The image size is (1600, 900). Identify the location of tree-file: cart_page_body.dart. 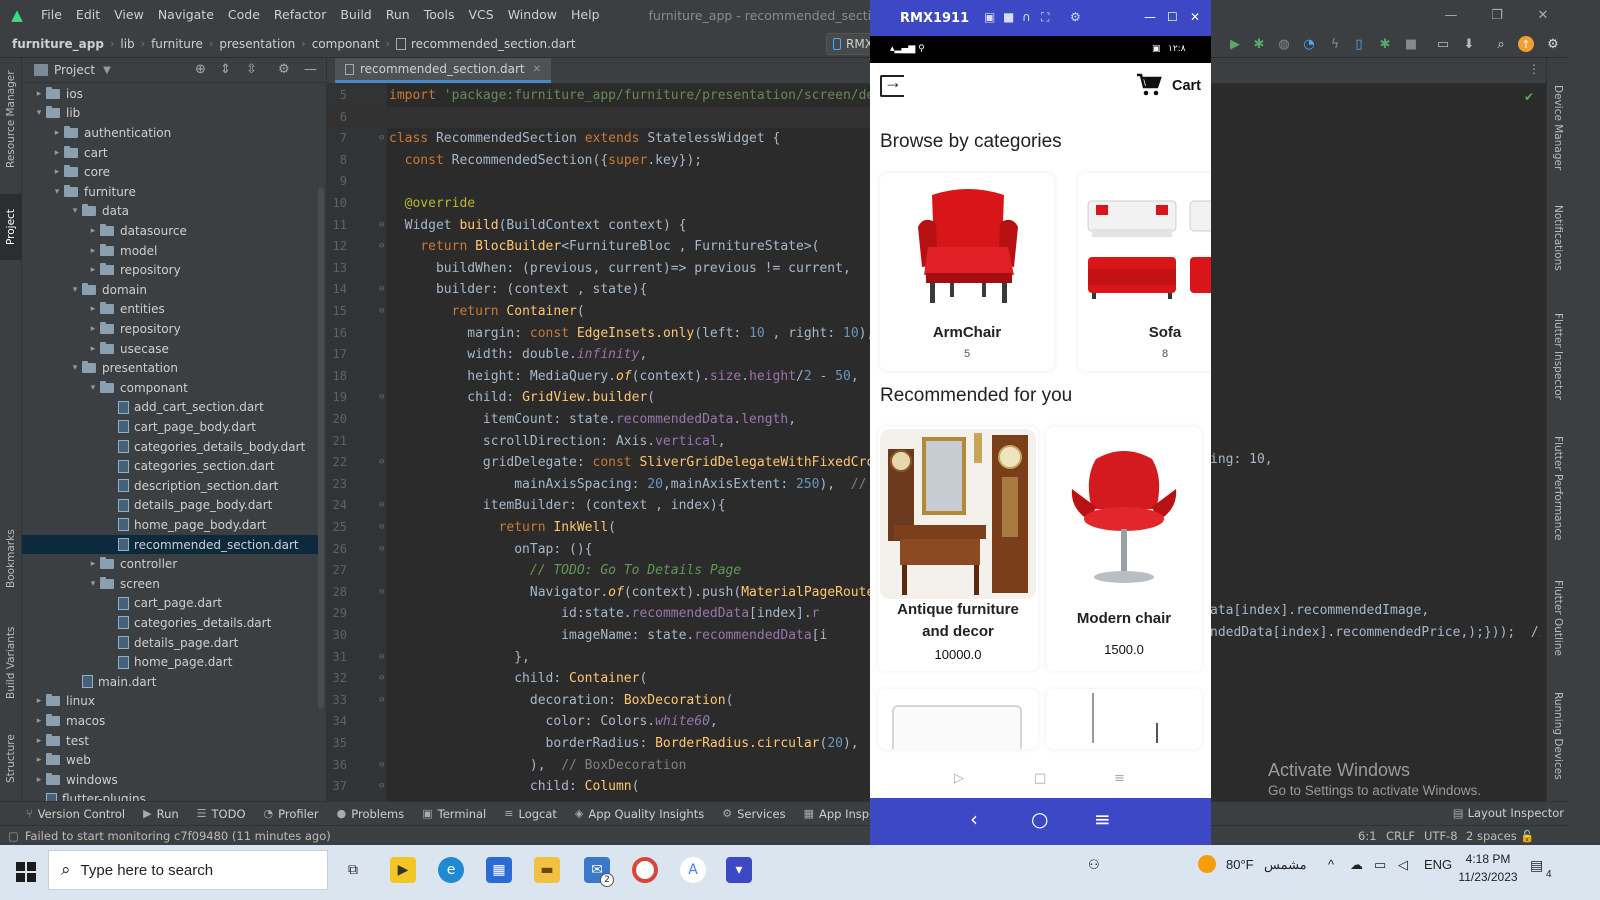
(172, 427).